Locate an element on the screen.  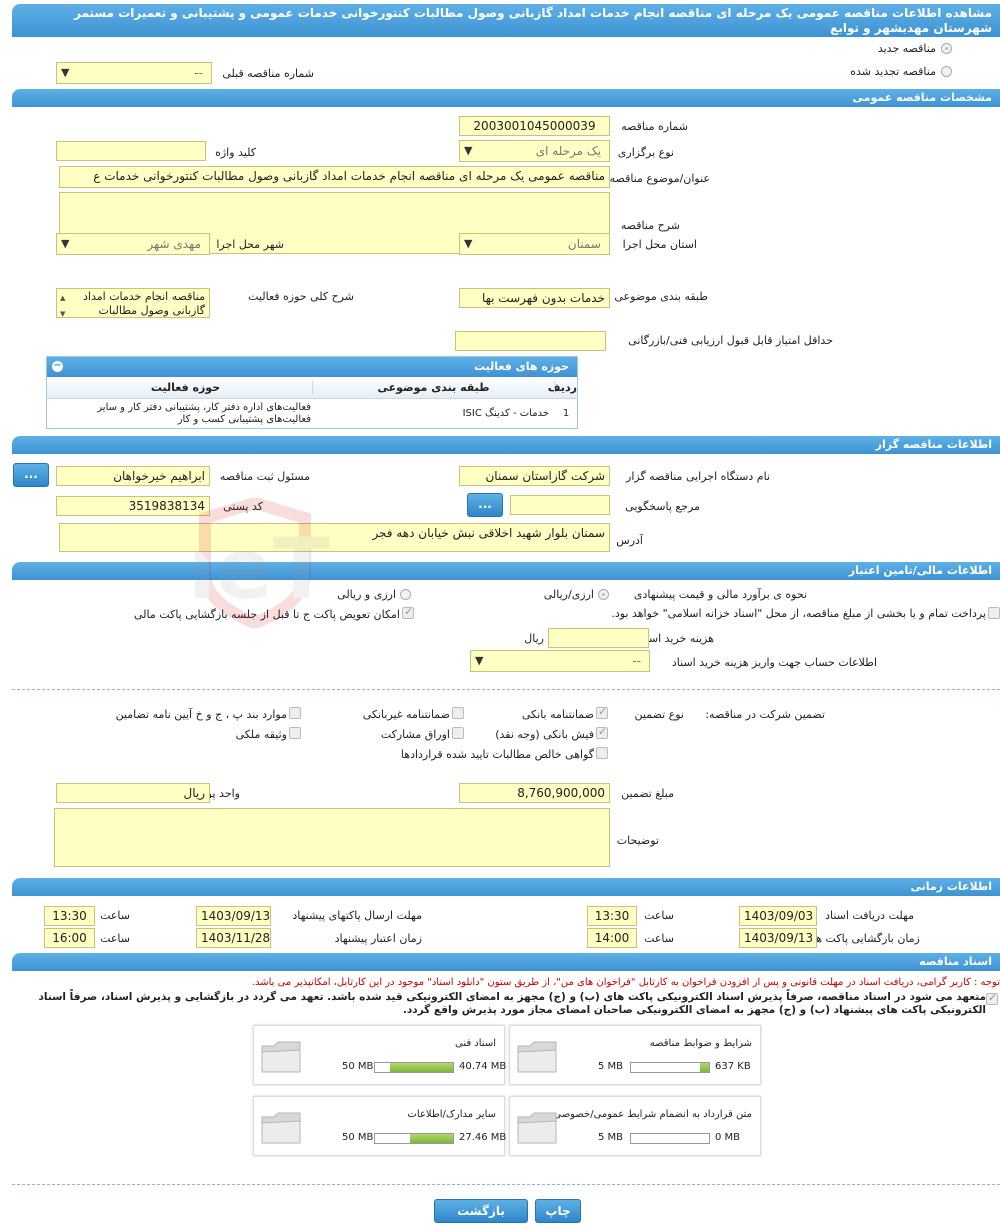
file-title: اسناد فنی is located at coordinates (475, 1043).